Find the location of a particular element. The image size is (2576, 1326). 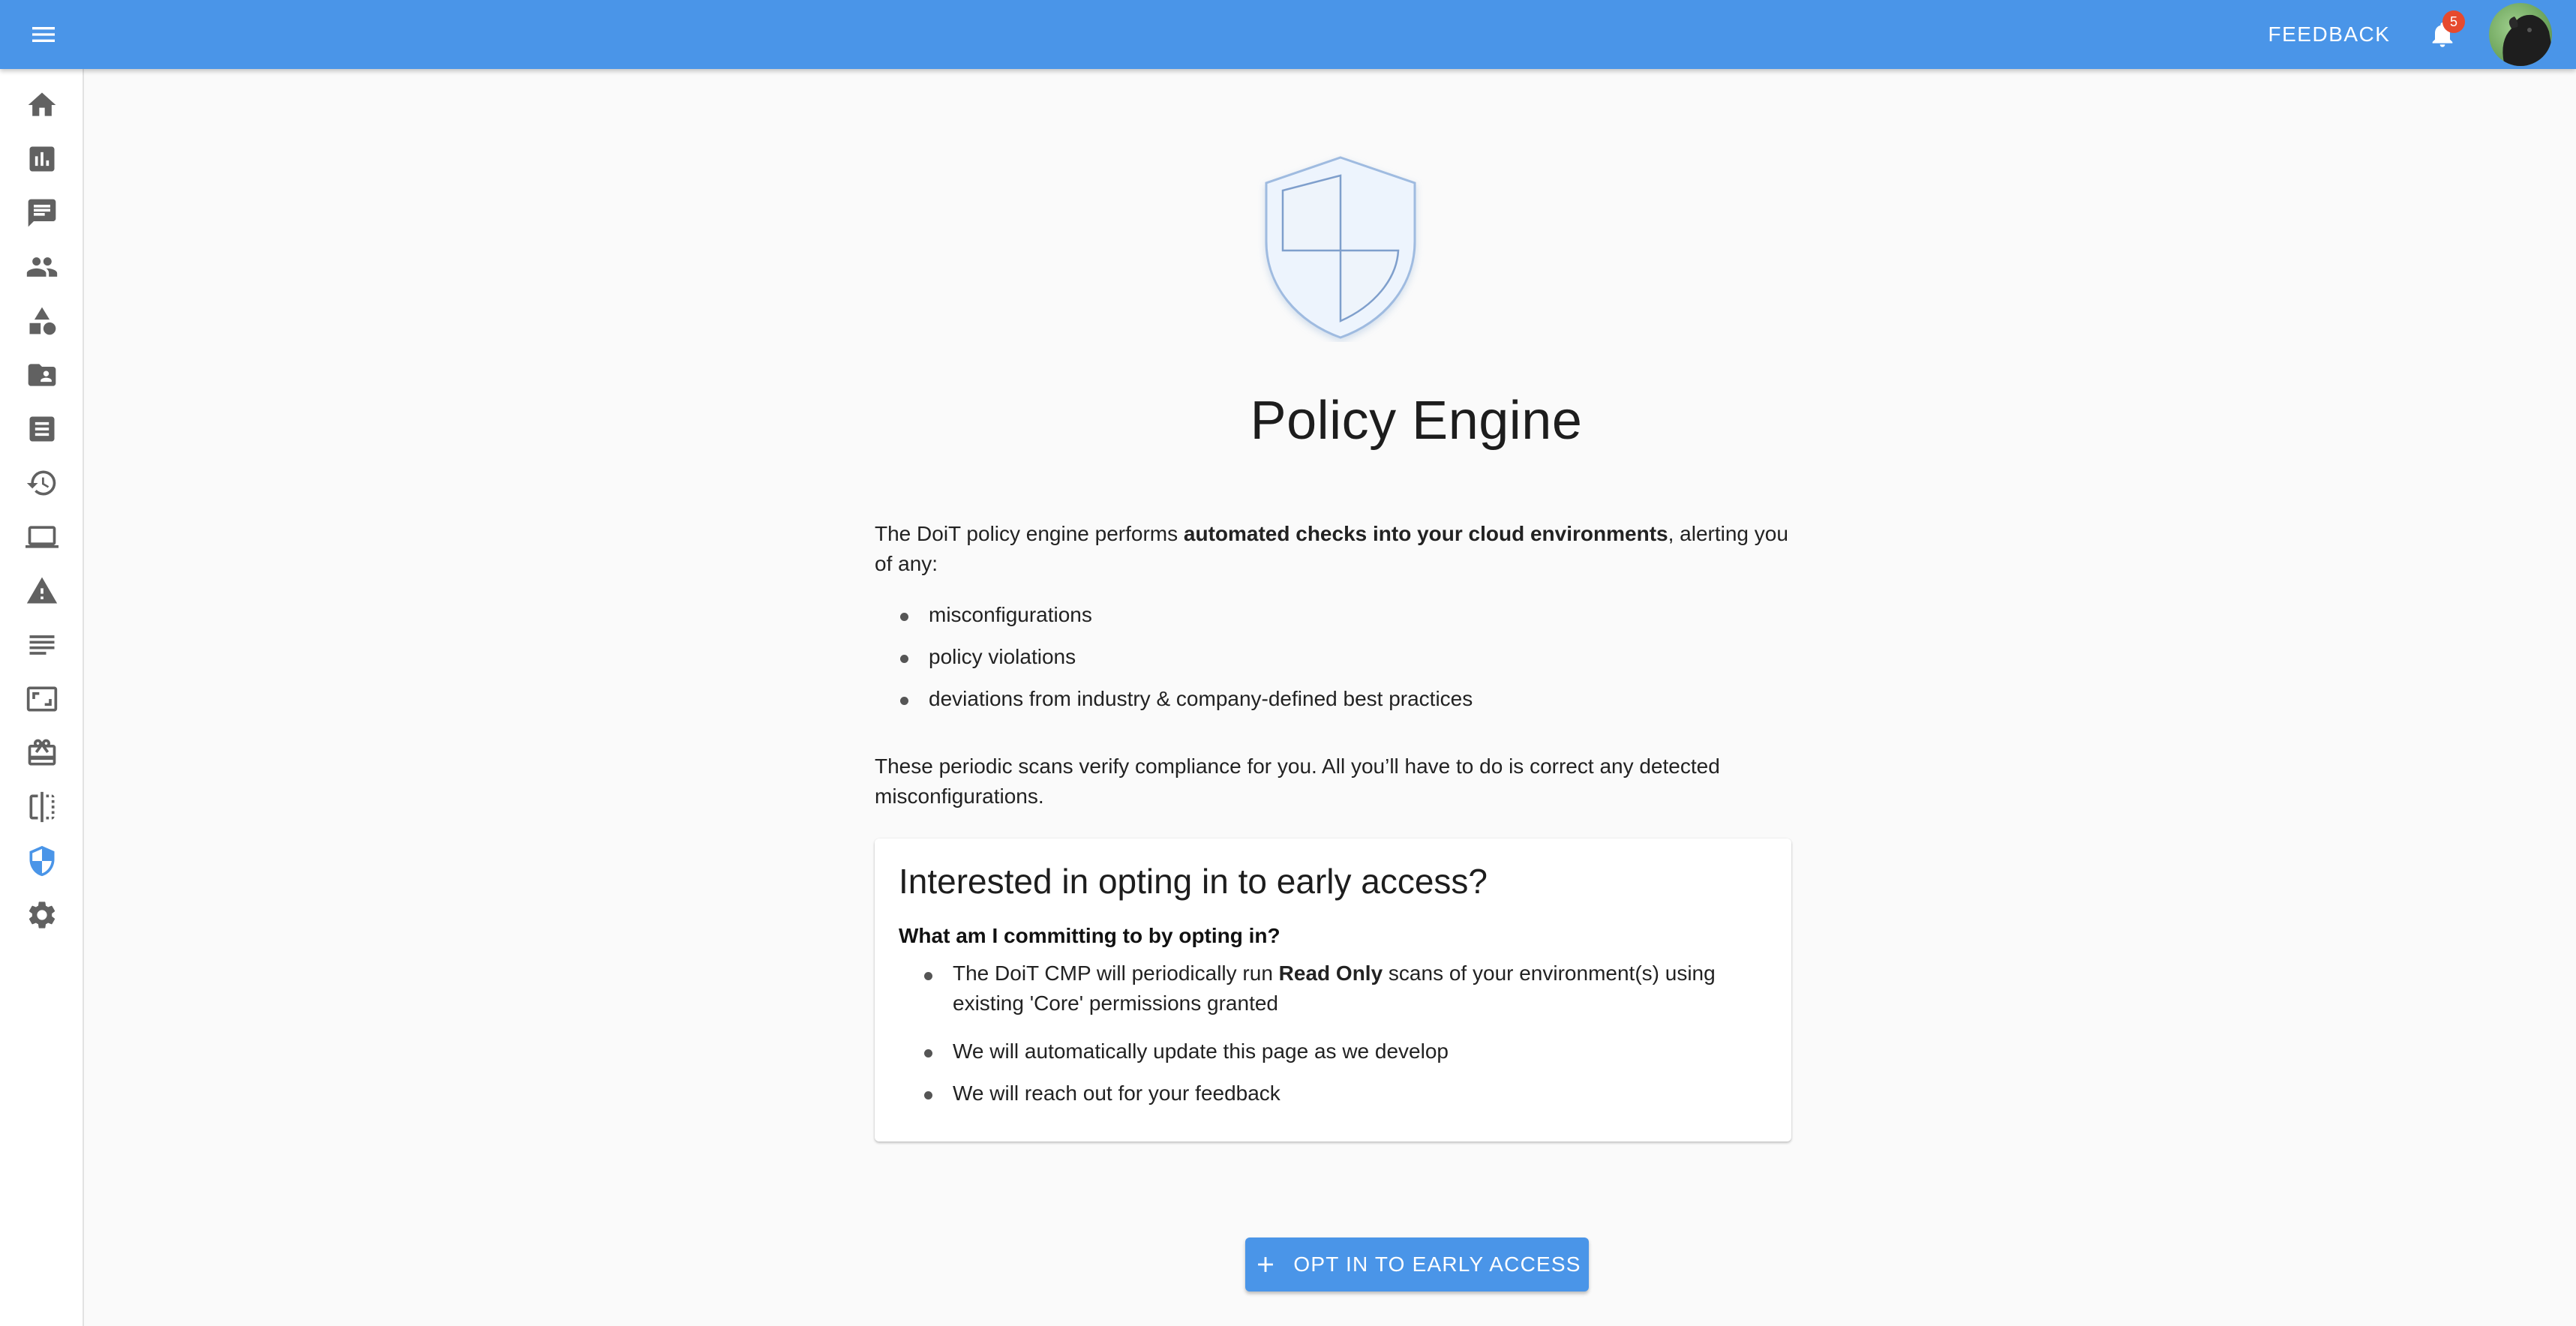

laptop-icon is located at coordinates (42, 537).